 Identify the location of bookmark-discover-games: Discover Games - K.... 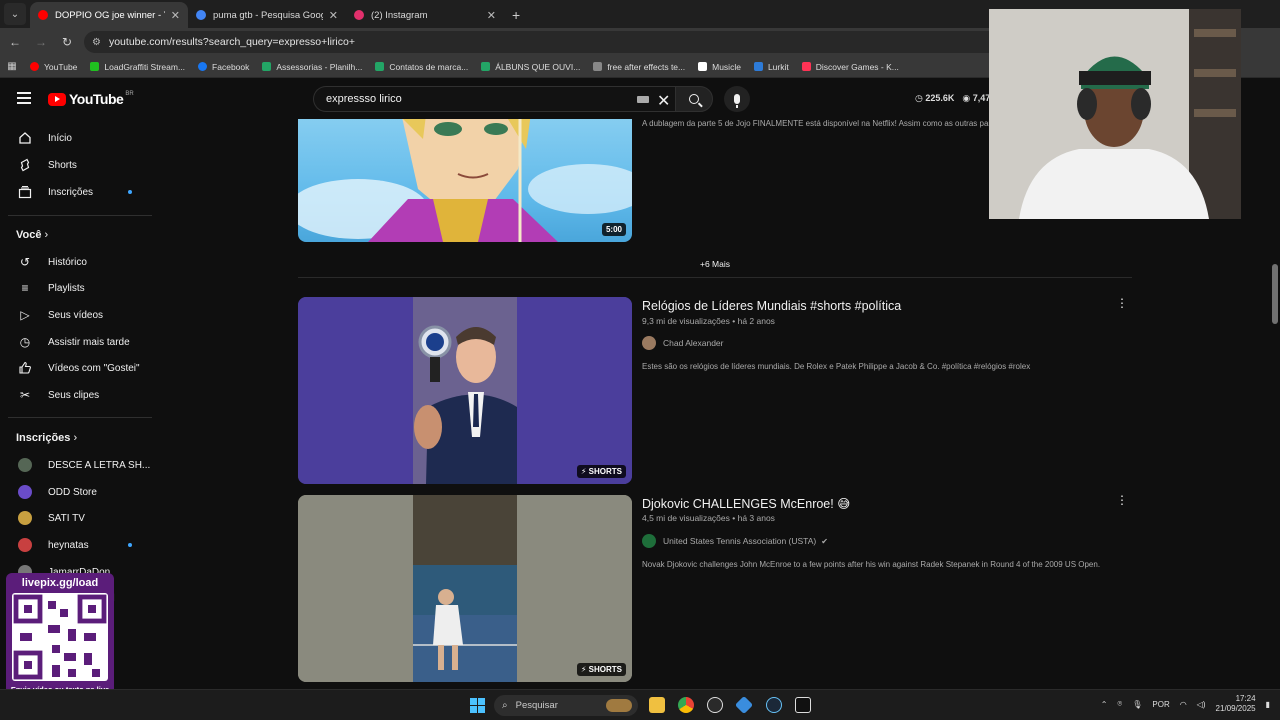
(850, 67).